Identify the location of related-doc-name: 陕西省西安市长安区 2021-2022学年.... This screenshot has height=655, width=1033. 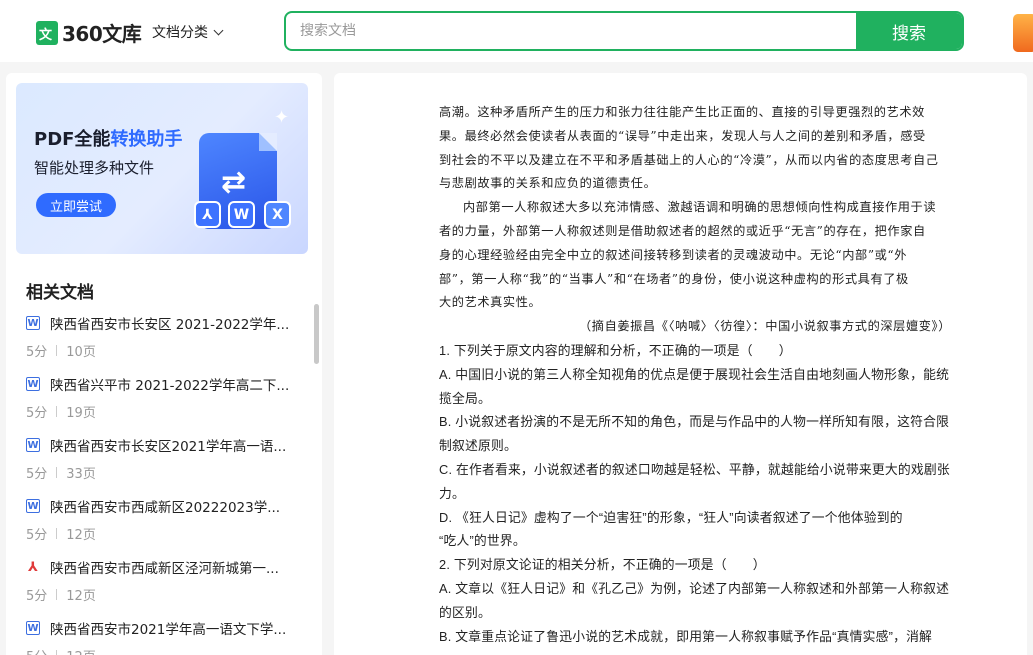
(169, 323).